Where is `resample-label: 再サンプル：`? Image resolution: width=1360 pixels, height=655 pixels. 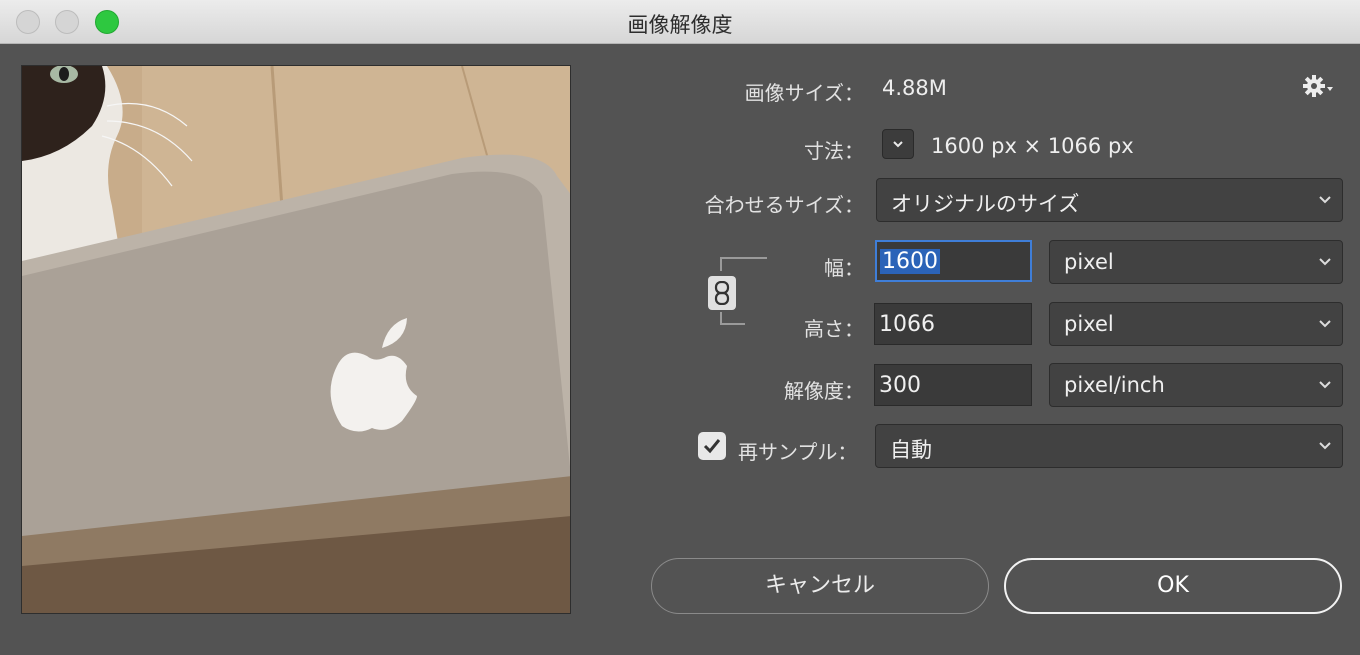
resample-label: 再サンプル： is located at coordinates (798, 452).